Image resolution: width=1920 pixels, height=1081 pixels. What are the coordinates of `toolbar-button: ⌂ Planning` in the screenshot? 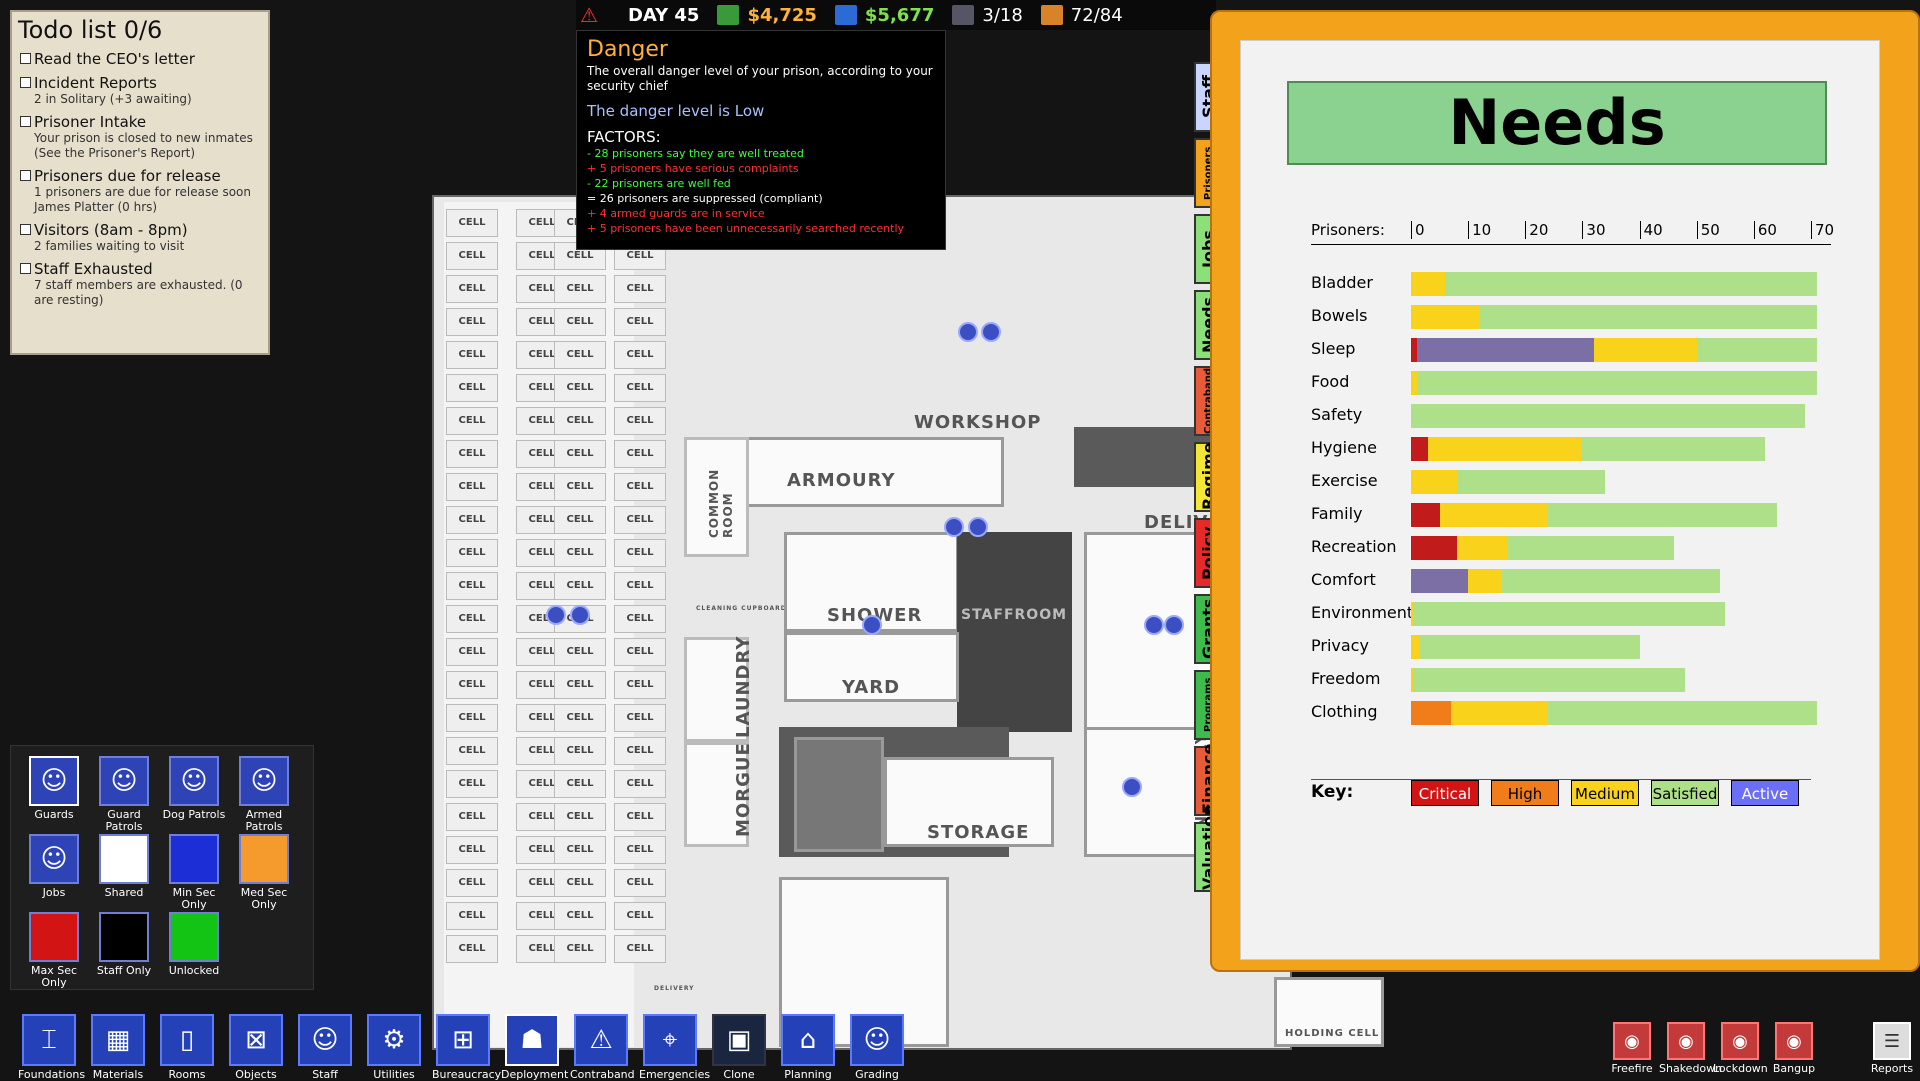 It's located at (808, 1047).